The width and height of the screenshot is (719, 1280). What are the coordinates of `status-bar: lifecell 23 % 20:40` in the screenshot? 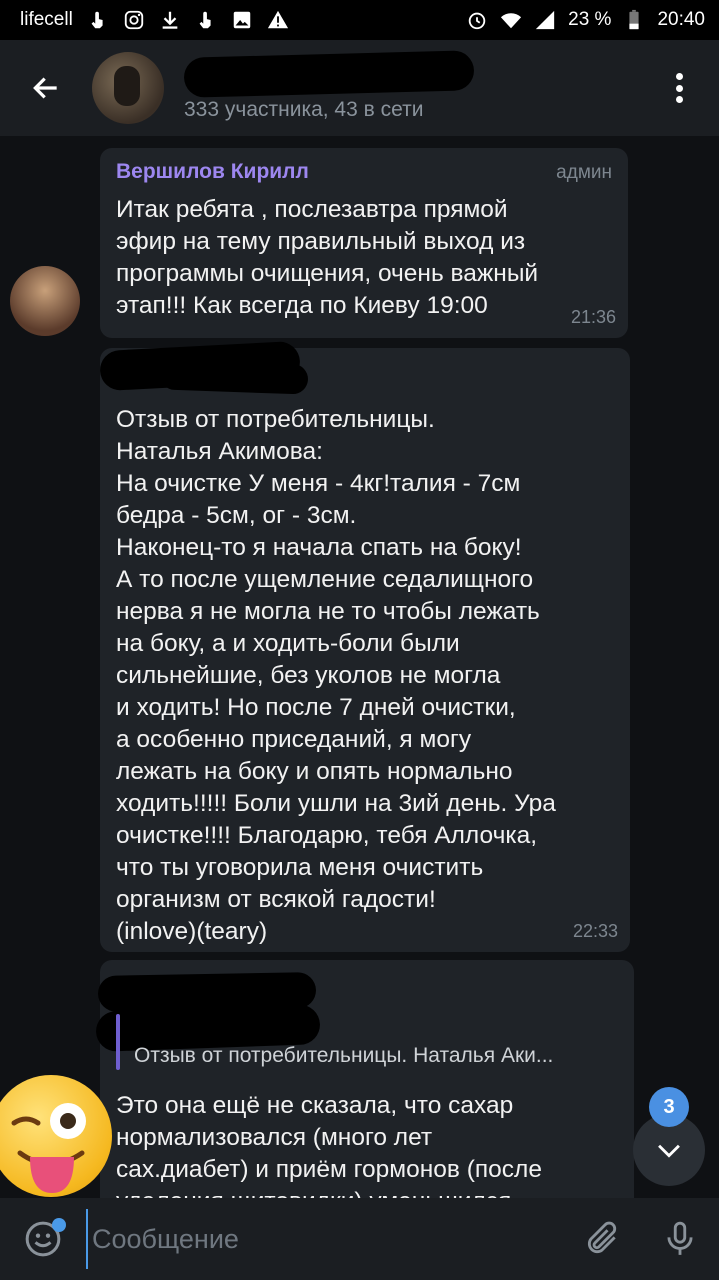 It's located at (359, 20).